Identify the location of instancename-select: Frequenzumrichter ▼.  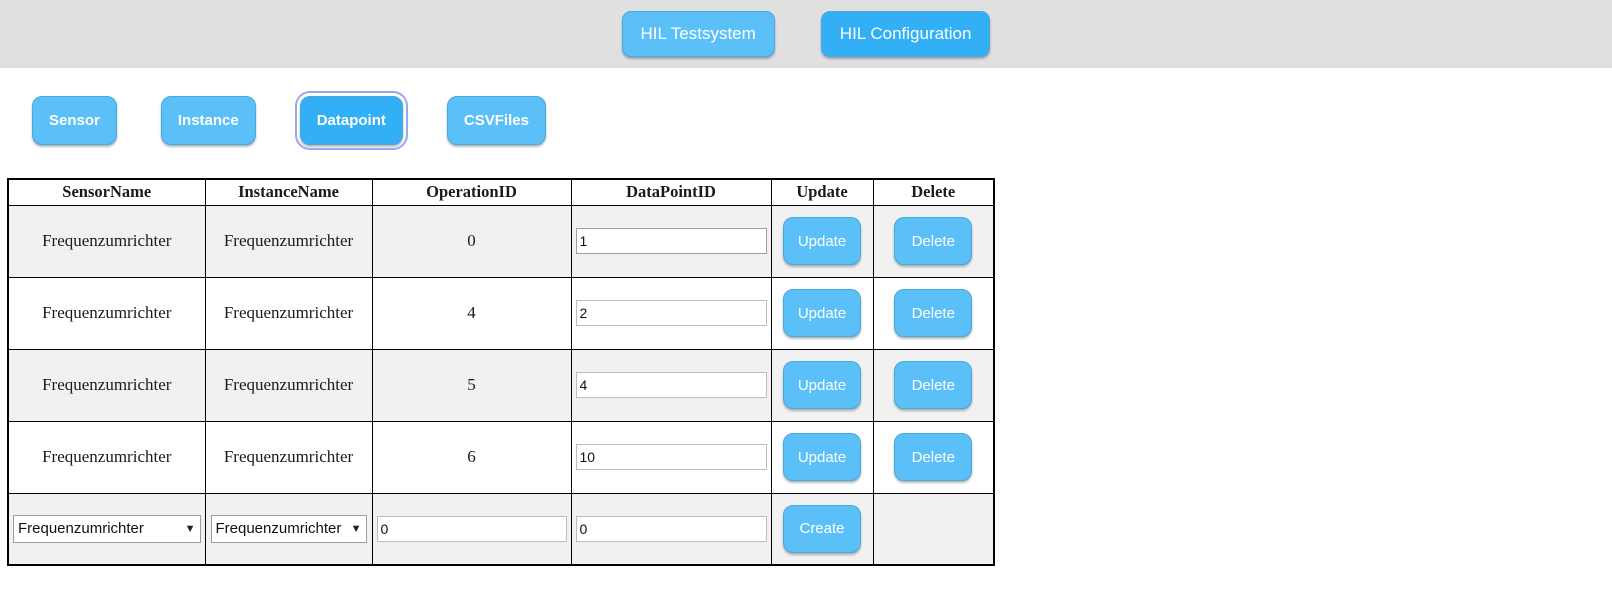
(288, 528).